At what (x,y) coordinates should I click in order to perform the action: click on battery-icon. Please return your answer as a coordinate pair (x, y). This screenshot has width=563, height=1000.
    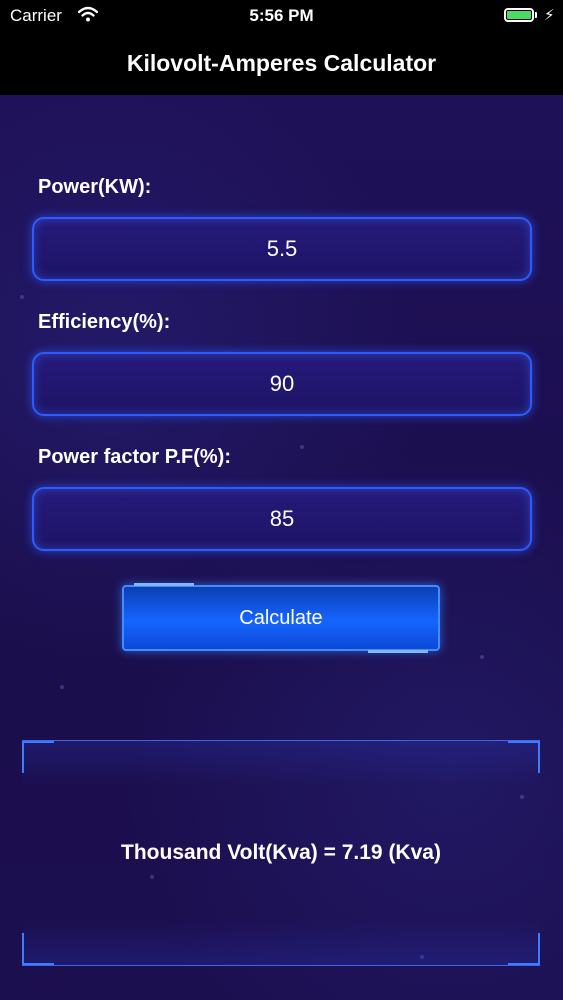
    Looking at the image, I should click on (519, 15).